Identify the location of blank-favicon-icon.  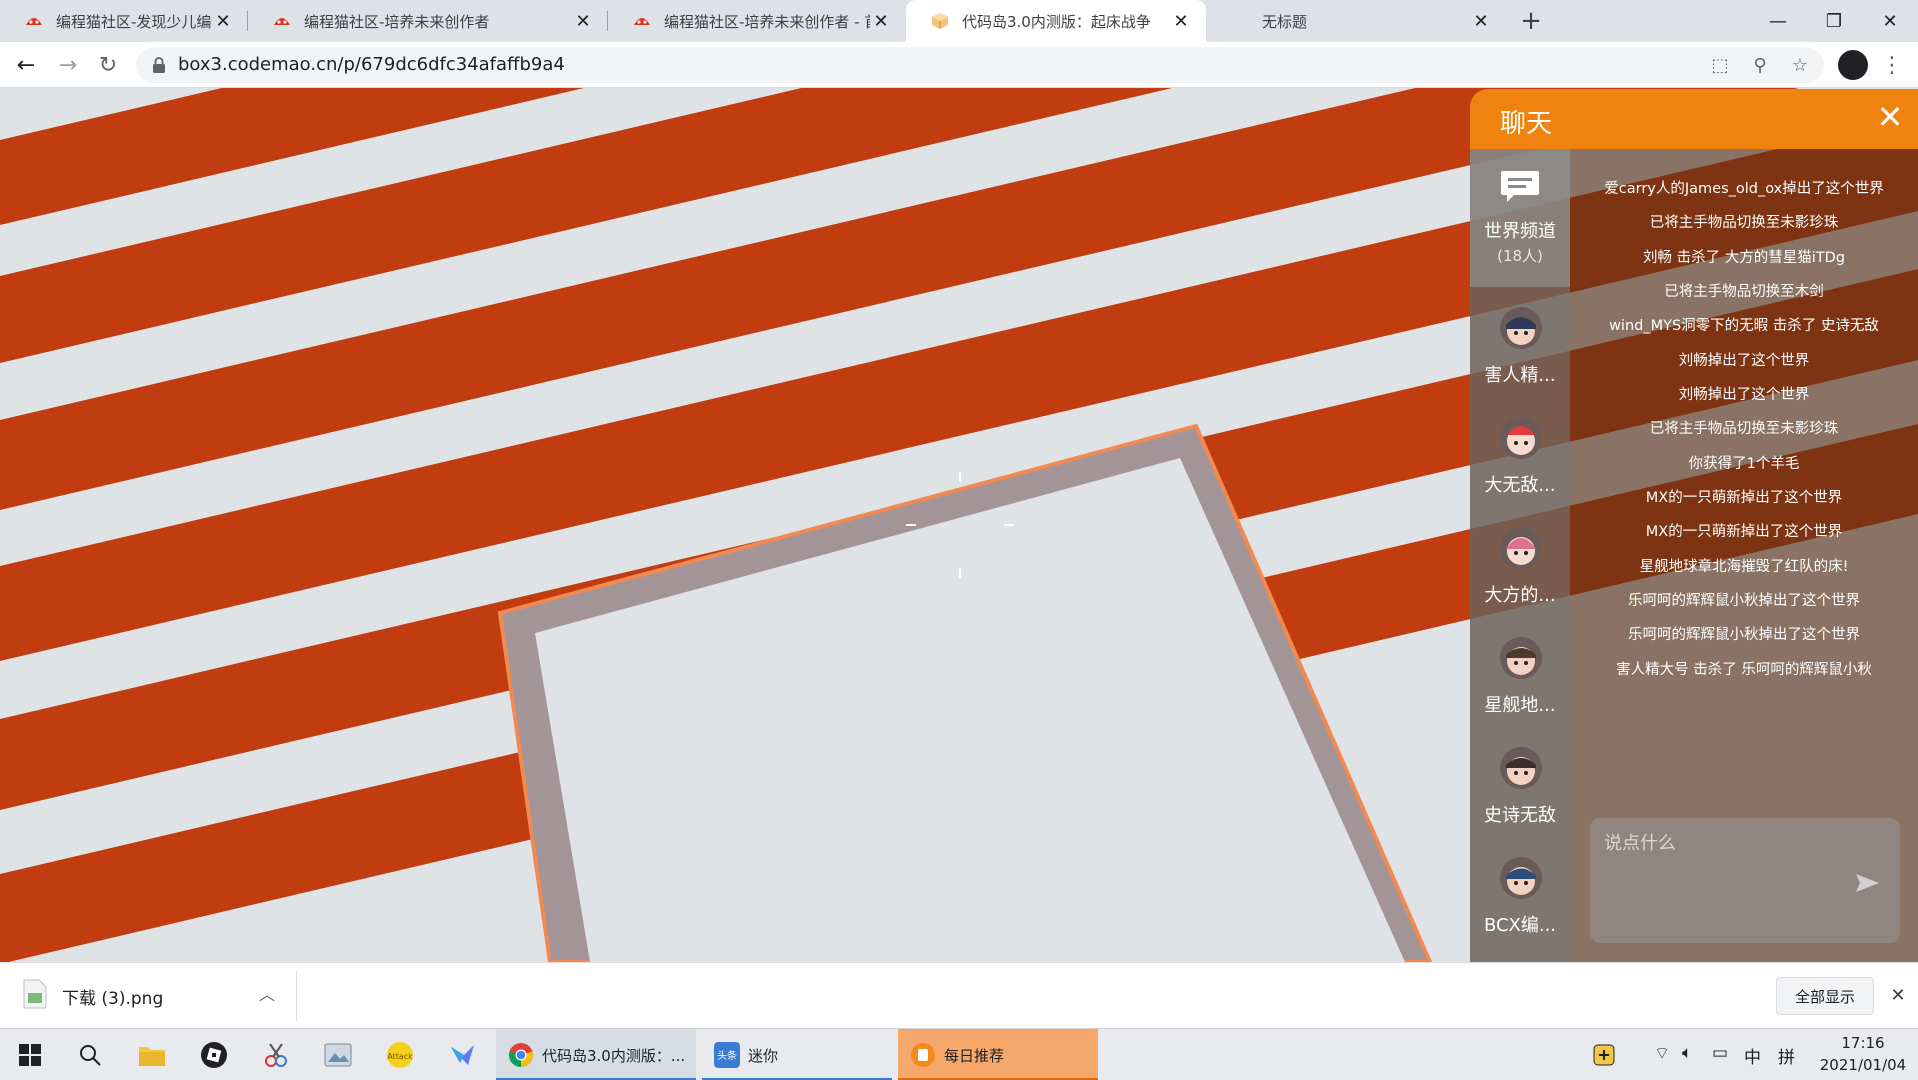
(1240, 21).